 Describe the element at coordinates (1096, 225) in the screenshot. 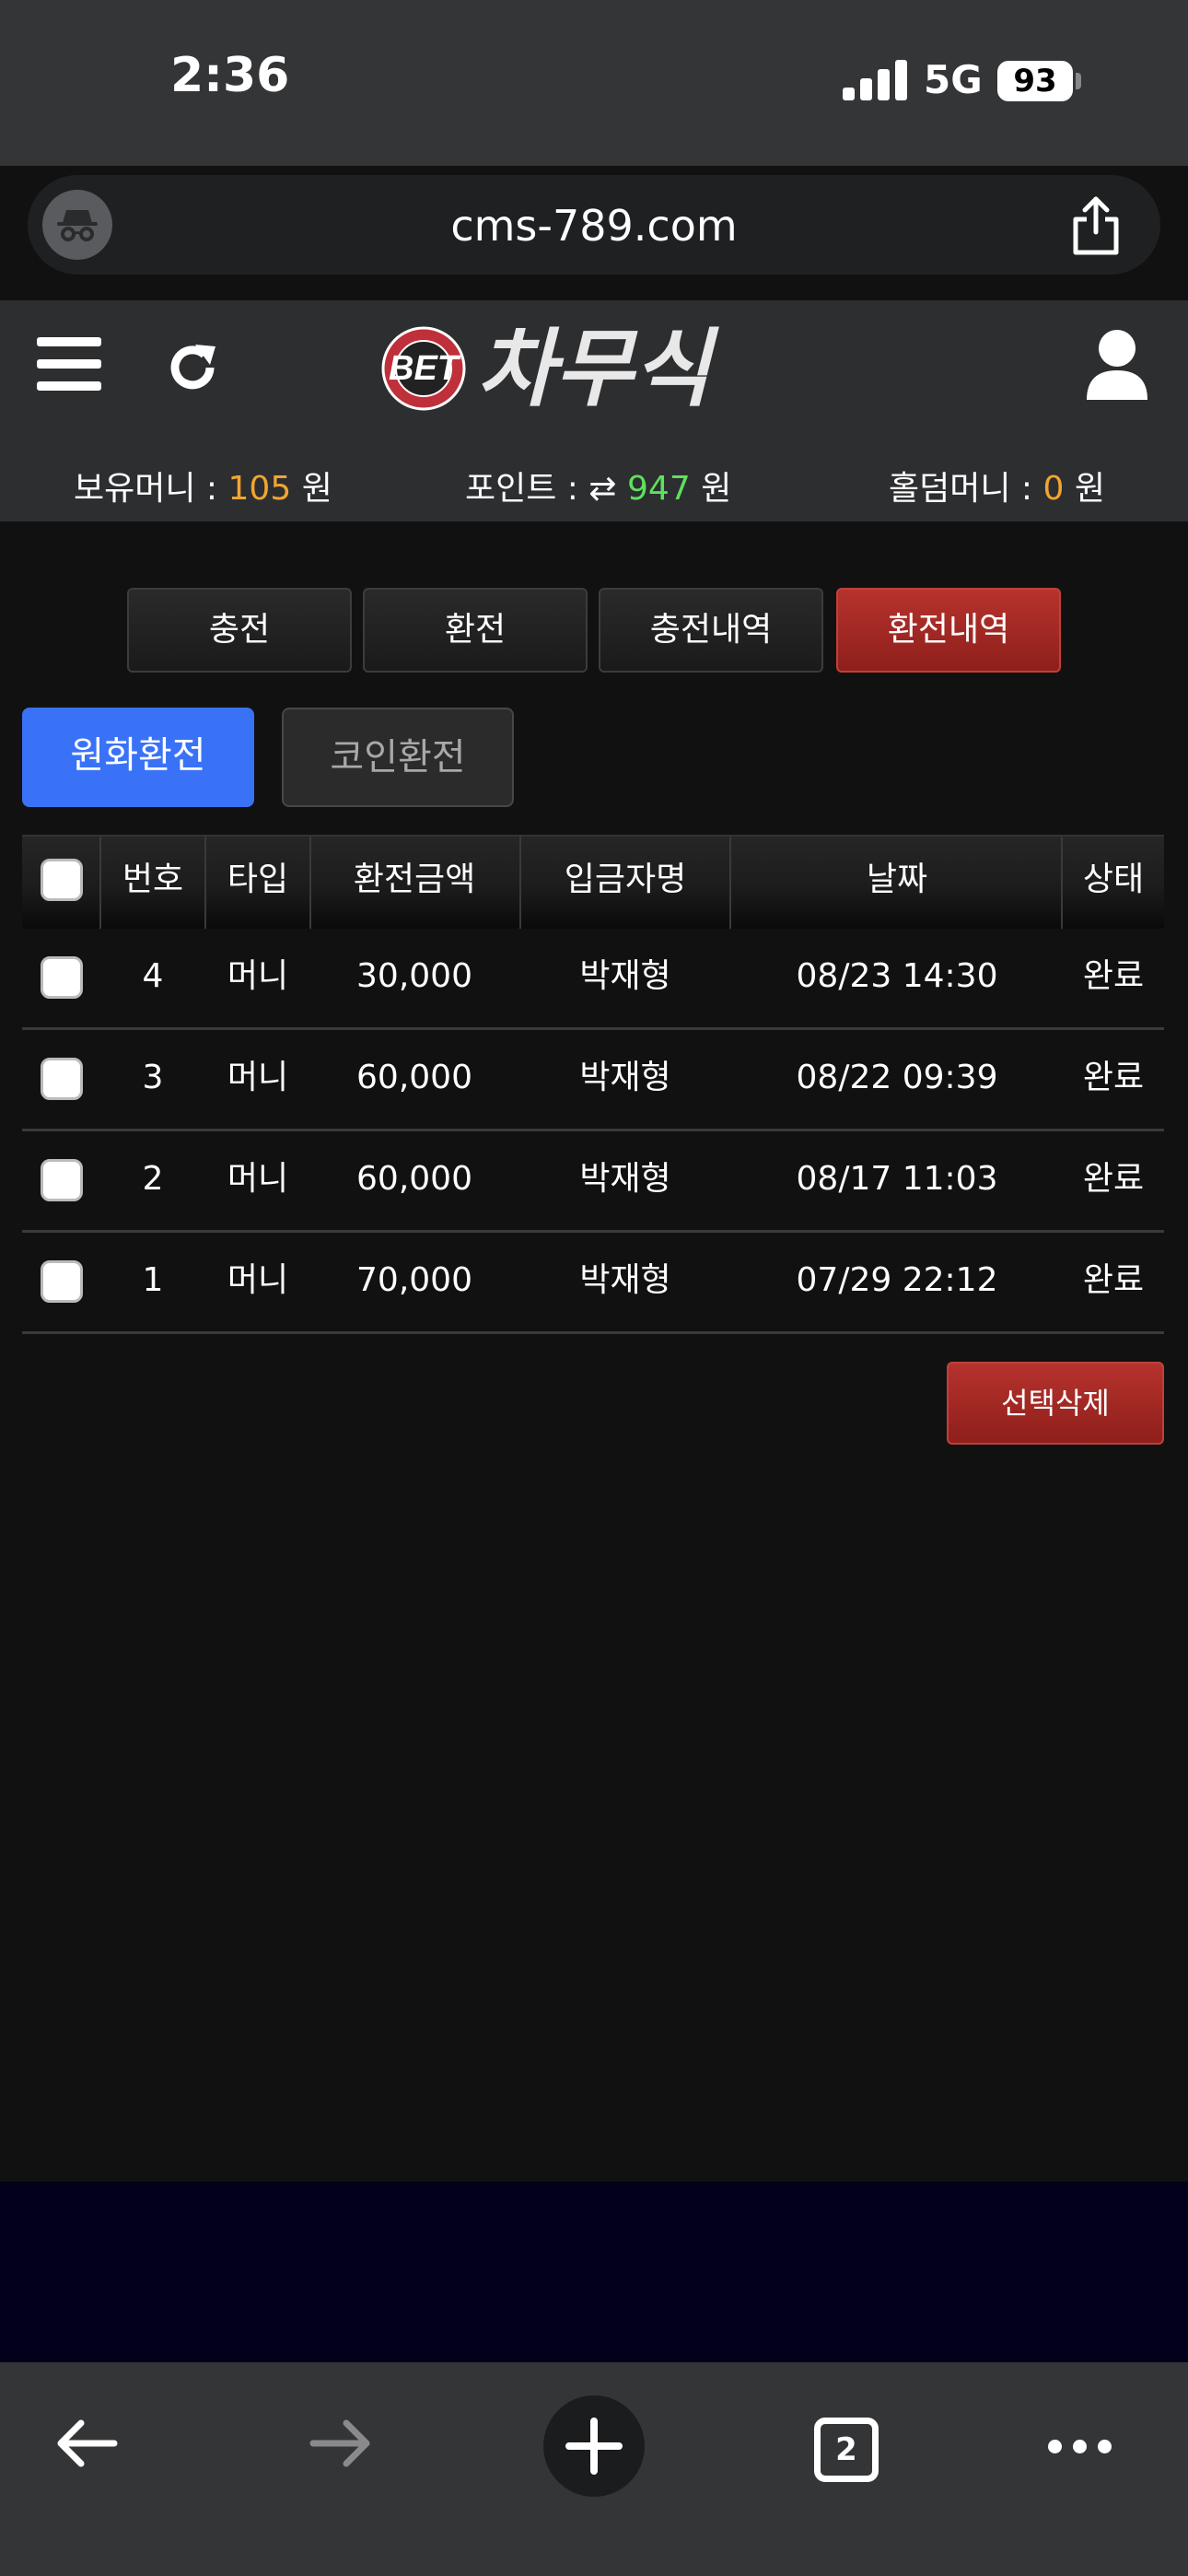

I see `share-icon` at that location.